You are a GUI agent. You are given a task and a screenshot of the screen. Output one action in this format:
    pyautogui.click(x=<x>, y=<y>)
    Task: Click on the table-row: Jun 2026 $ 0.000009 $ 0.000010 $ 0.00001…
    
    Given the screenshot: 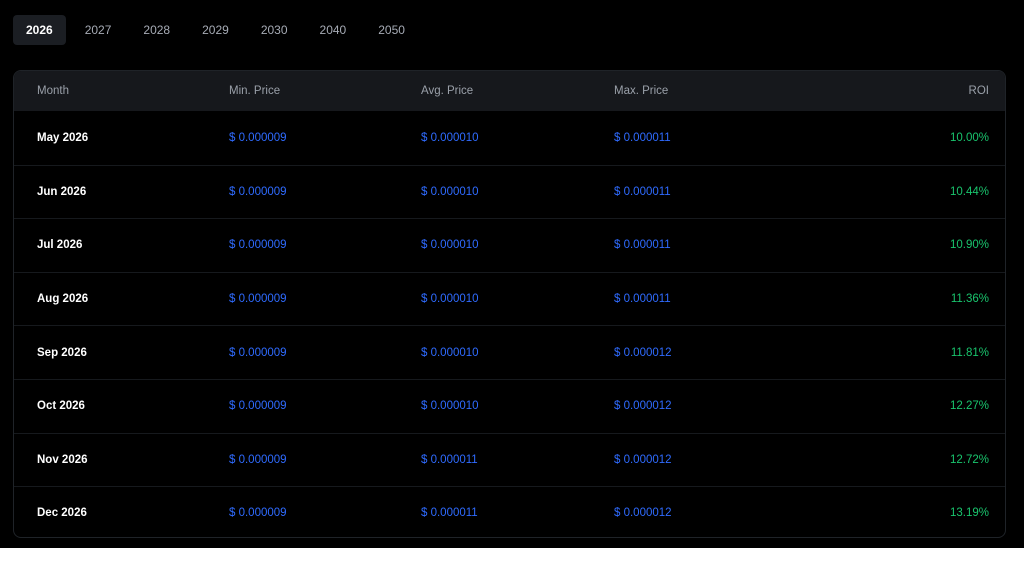 What is the action you would take?
    pyautogui.click(x=509, y=191)
    